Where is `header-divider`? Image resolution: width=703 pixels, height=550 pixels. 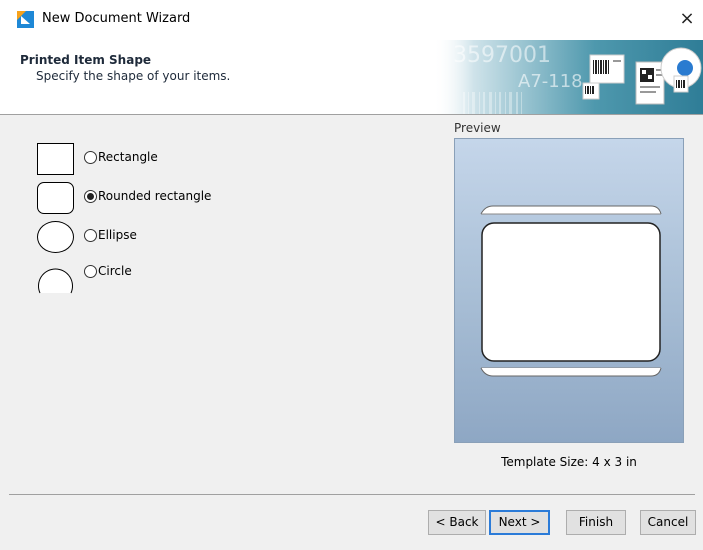
header-divider is located at coordinates (351, 114).